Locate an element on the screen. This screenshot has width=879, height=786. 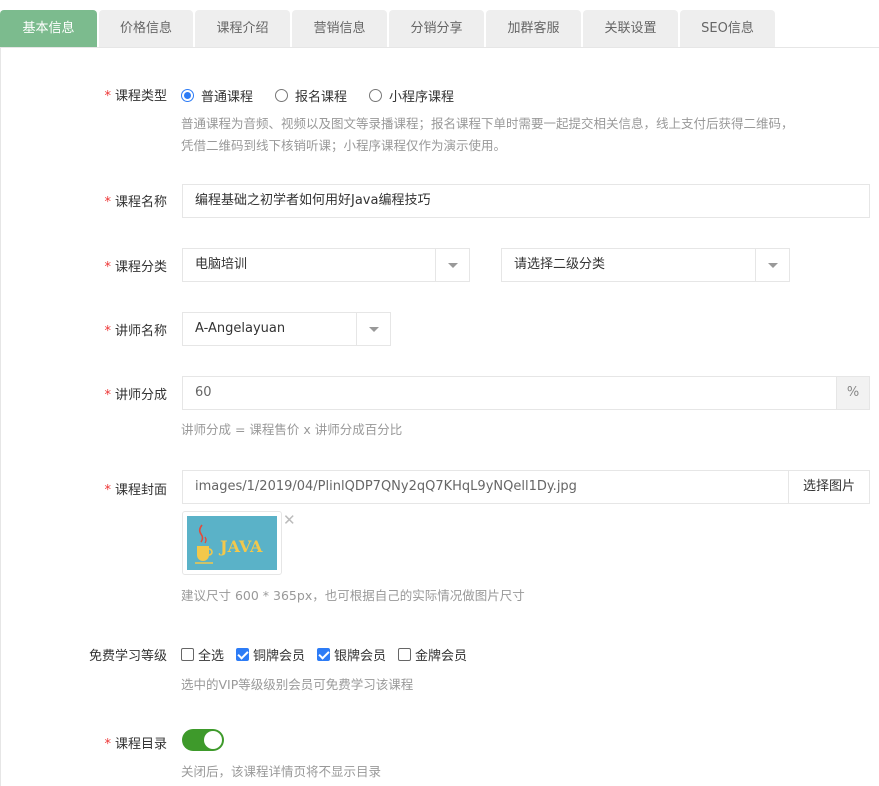
radio-normal-course: 普通课程 is located at coordinates (217, 95).